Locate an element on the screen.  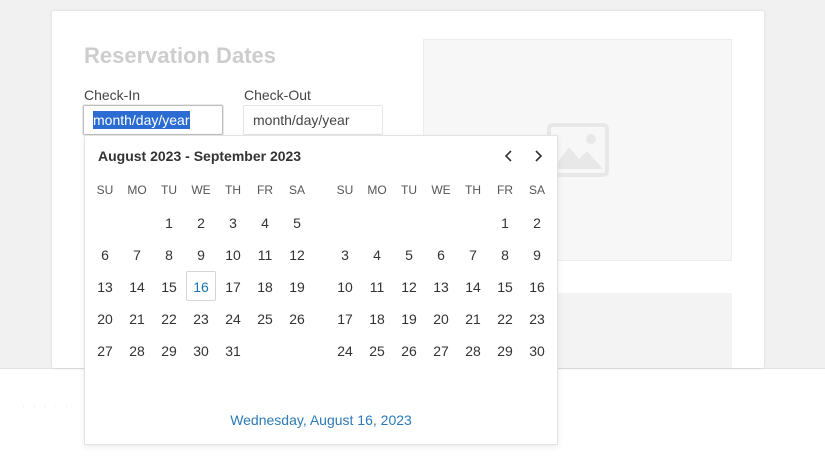
week-row: 20 21 22 23 24 25 26 is located at coordinates (201, 318).